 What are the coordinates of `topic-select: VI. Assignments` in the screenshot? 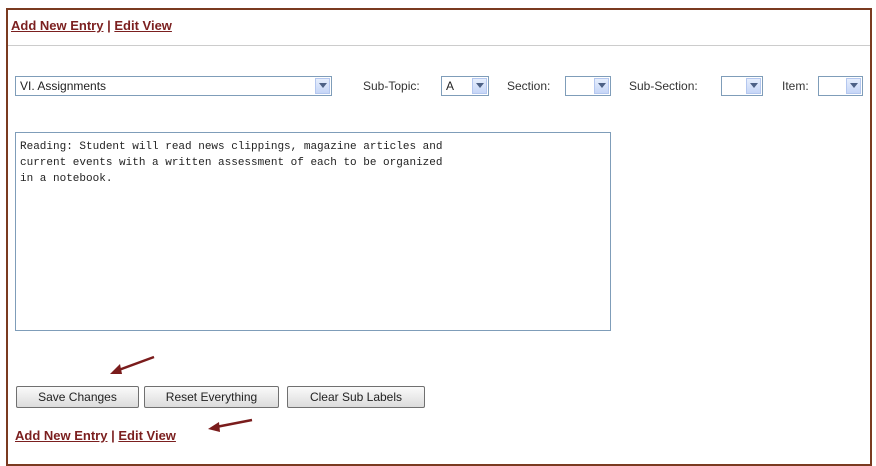 It's located at (173, 86).